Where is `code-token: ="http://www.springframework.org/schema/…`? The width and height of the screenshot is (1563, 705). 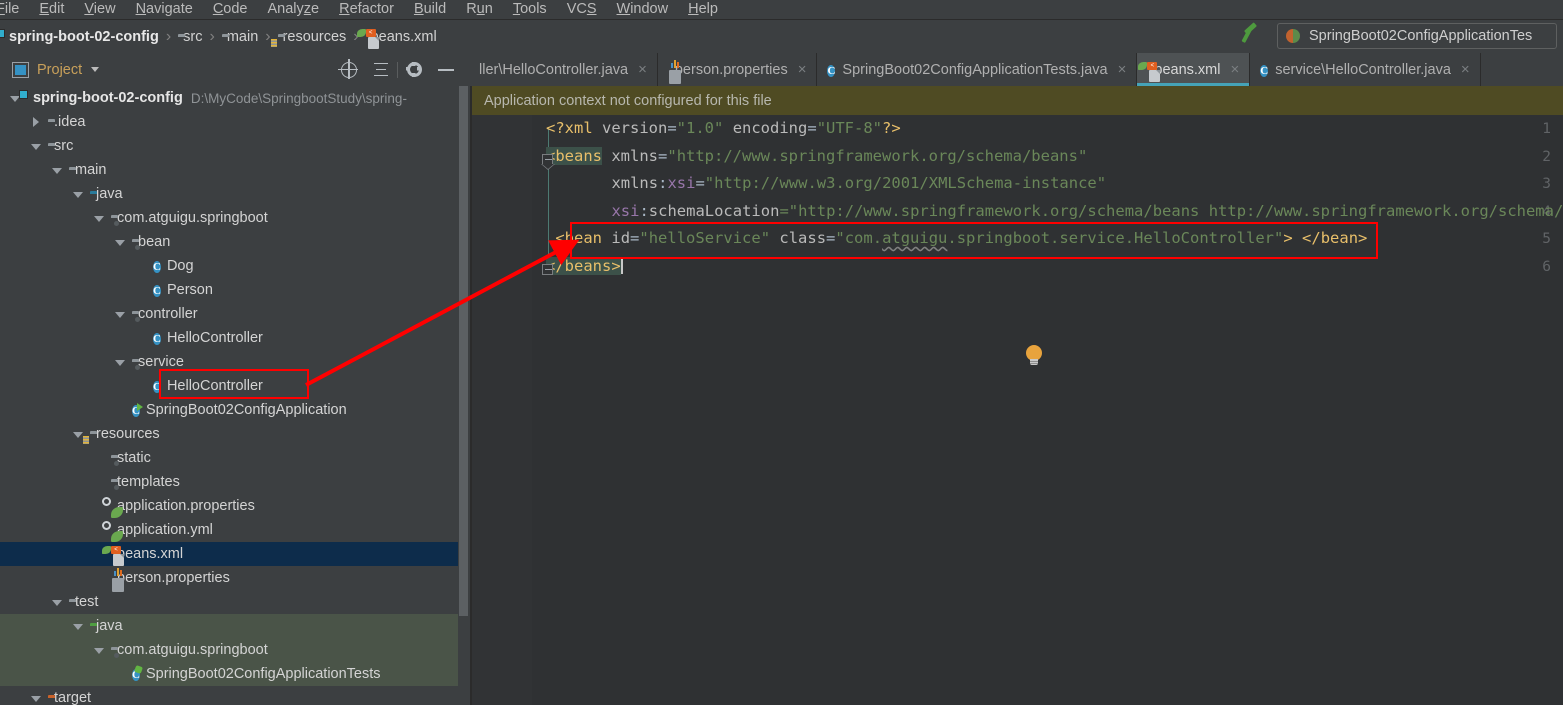
code-token: ="http://www.springframework.org/schema/… is located at coordinates (1171, 210).